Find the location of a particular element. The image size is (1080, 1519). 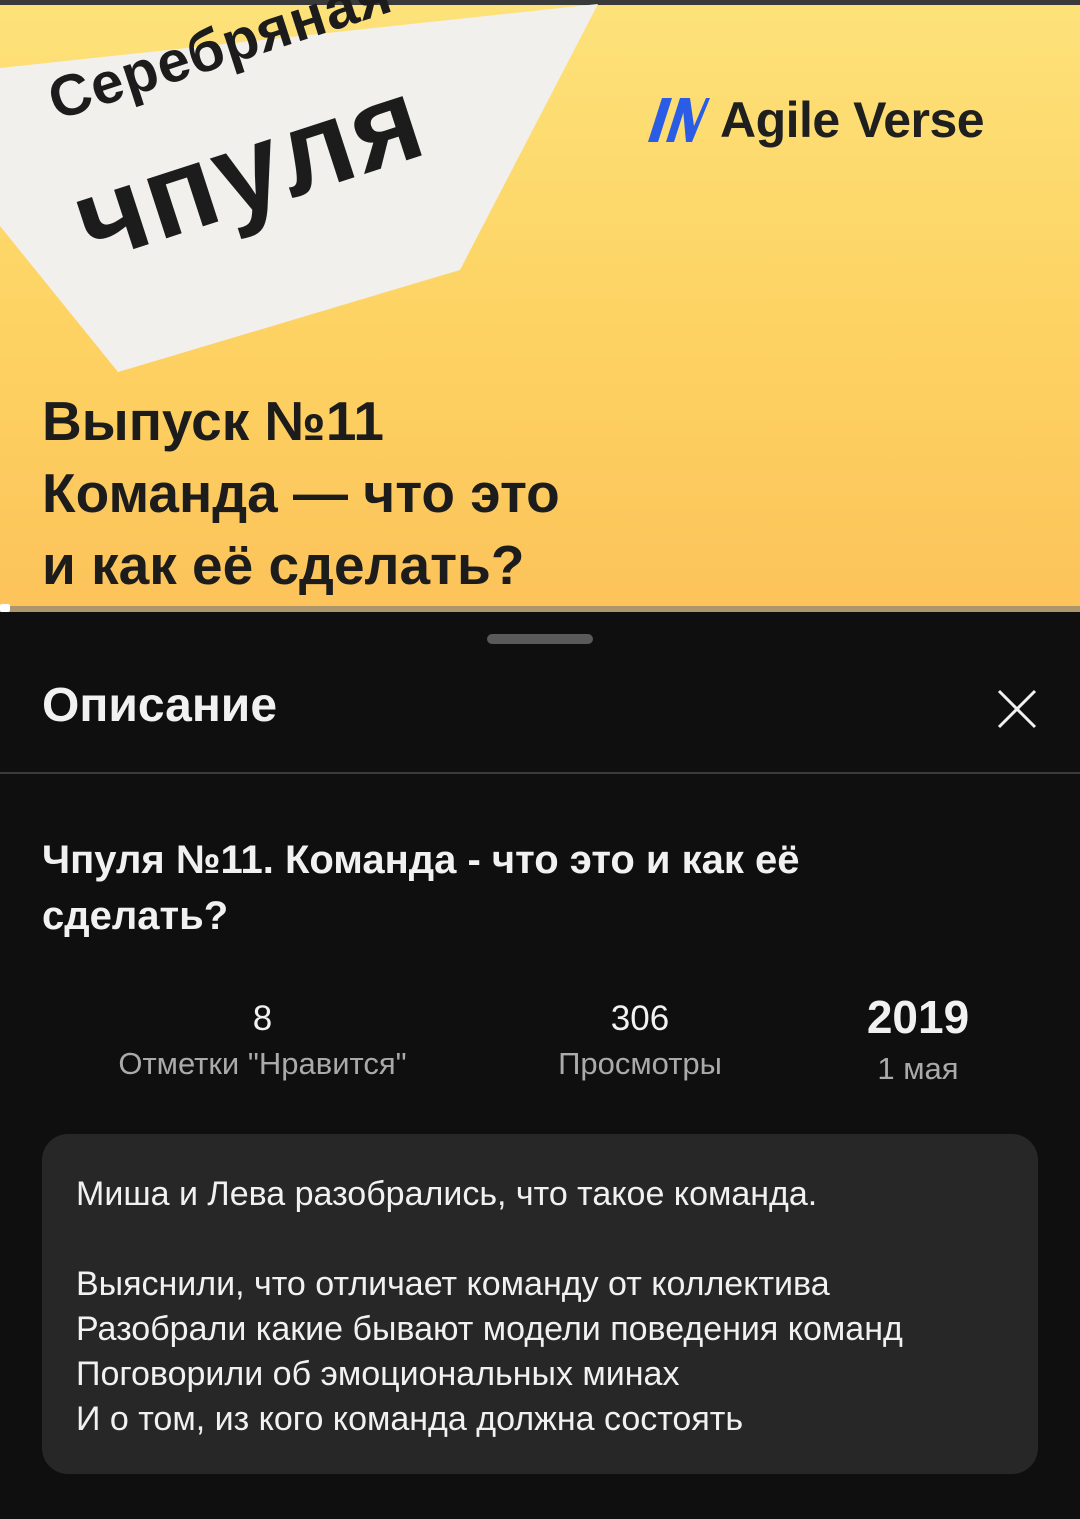

close-icon is located at coordinates (1017, 709).